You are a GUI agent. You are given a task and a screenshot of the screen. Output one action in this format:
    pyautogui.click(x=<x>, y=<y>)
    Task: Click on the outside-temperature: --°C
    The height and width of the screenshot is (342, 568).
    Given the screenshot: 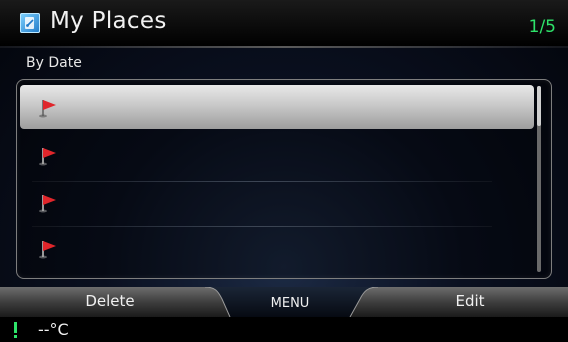 What is the action you would take?
    pyautogui.click(x=53, y=329)
    